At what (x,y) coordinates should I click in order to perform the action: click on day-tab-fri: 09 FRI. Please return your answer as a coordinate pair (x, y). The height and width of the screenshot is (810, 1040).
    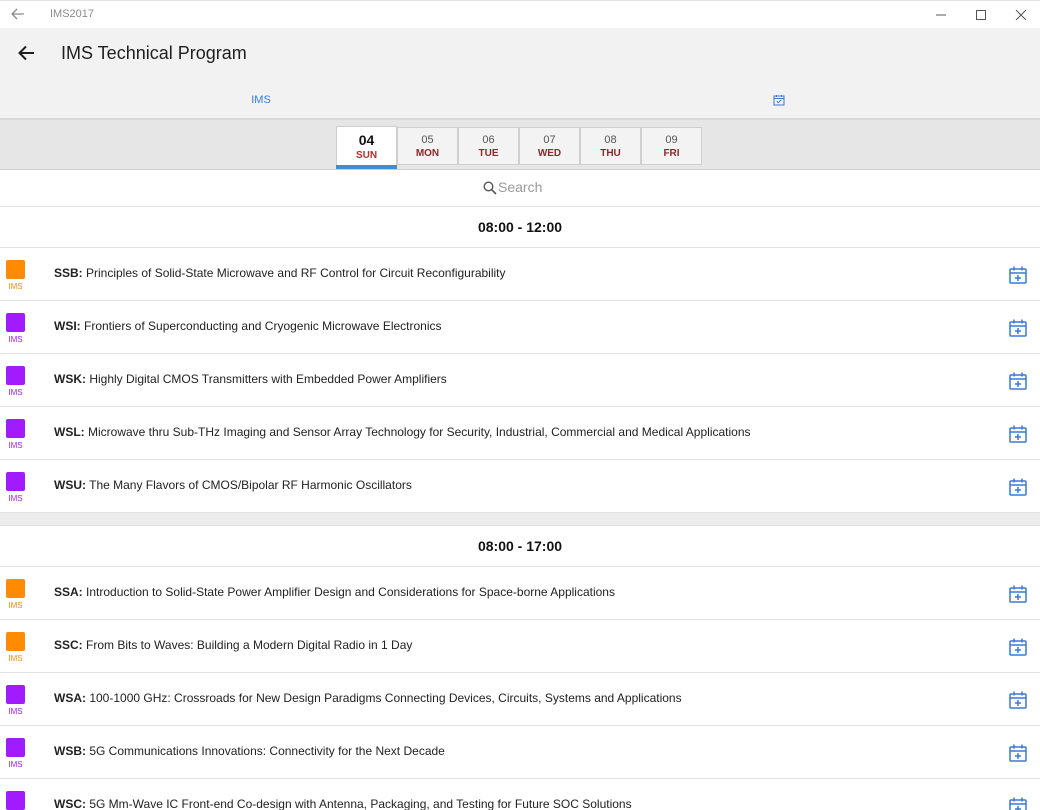
    Looking at the image, I should click on (671, 146).